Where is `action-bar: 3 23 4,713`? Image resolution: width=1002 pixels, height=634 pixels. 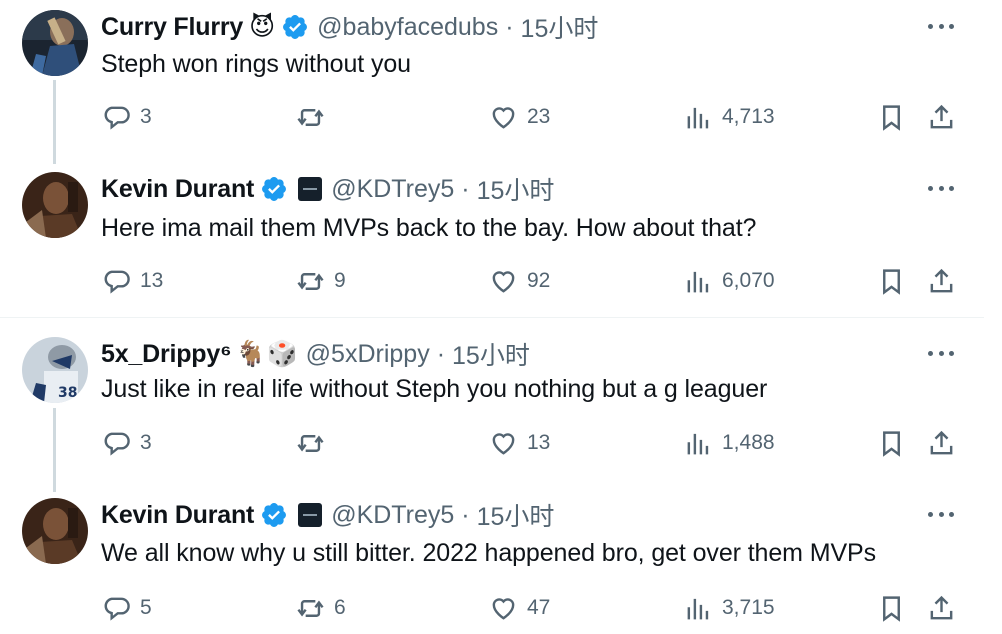
action-bar: 3 23 4,713 is located at coordinates (492, 117).